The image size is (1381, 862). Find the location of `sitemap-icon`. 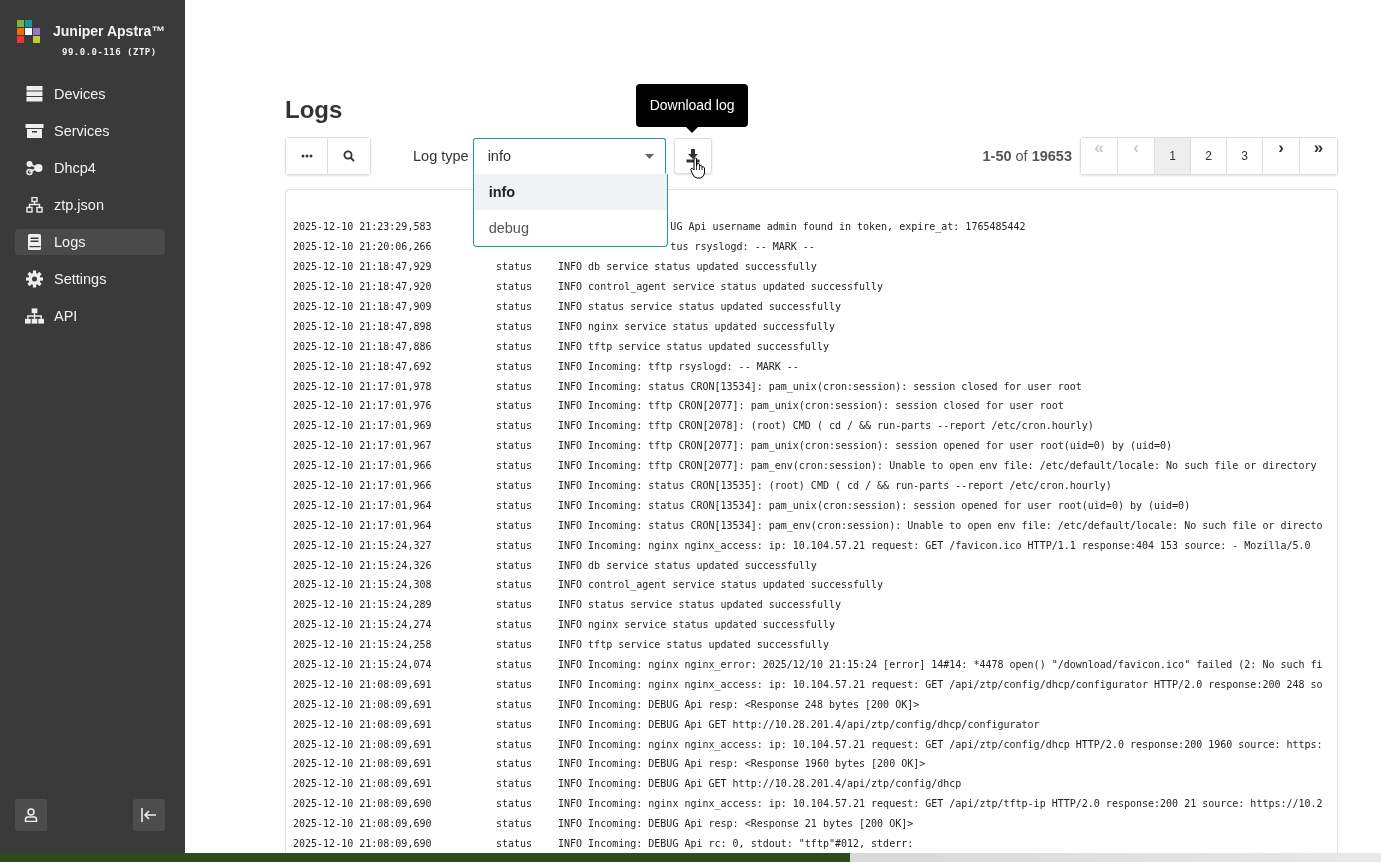

sitemap-icon is located at coordinates (34, 205).